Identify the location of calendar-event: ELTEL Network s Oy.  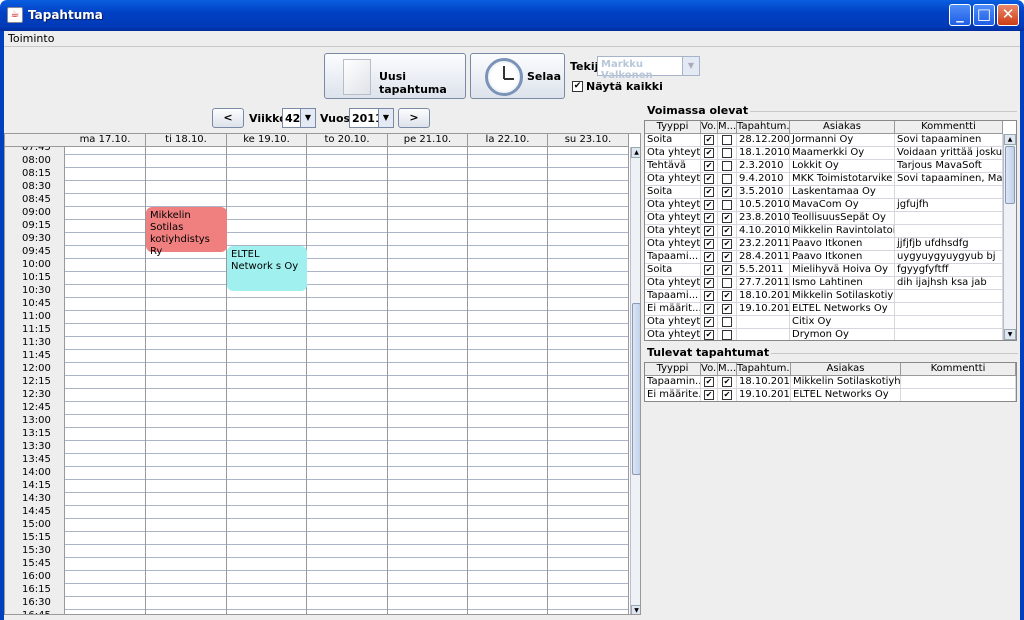
(267, 268).